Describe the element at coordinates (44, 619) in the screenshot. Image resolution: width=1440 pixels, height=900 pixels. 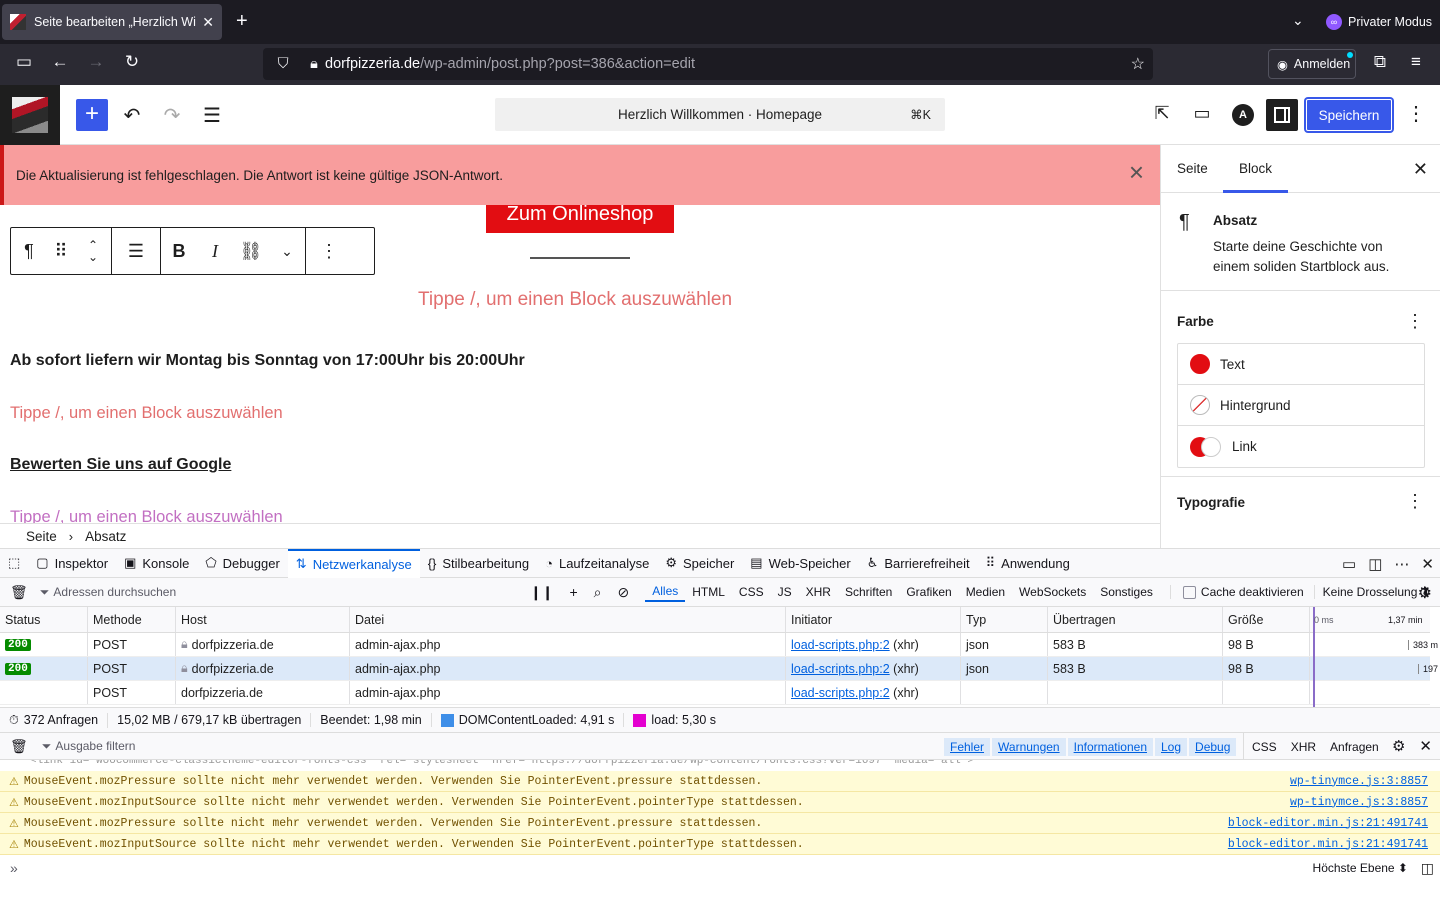
I see `column-header-status: Status` at that location.